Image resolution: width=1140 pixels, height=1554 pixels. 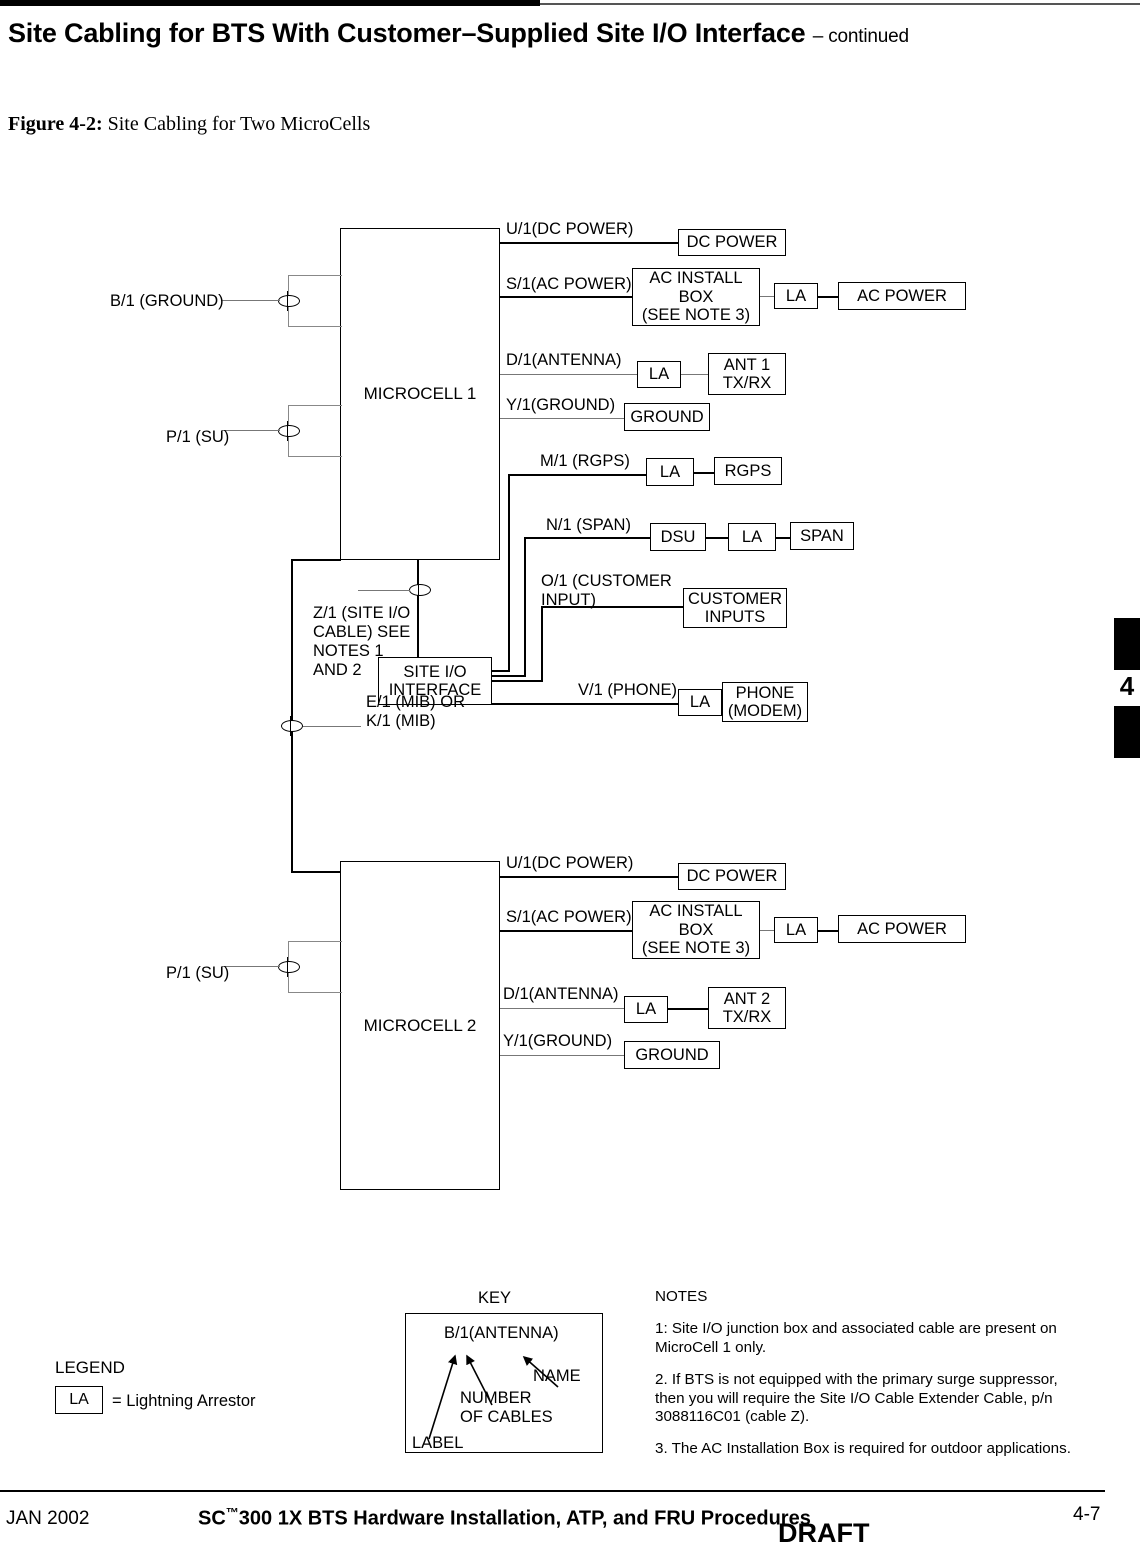 What do you see at coordinates (585, 704) in the screenshot?
I see `link-v1-phone` at bounding box center [585, 704].